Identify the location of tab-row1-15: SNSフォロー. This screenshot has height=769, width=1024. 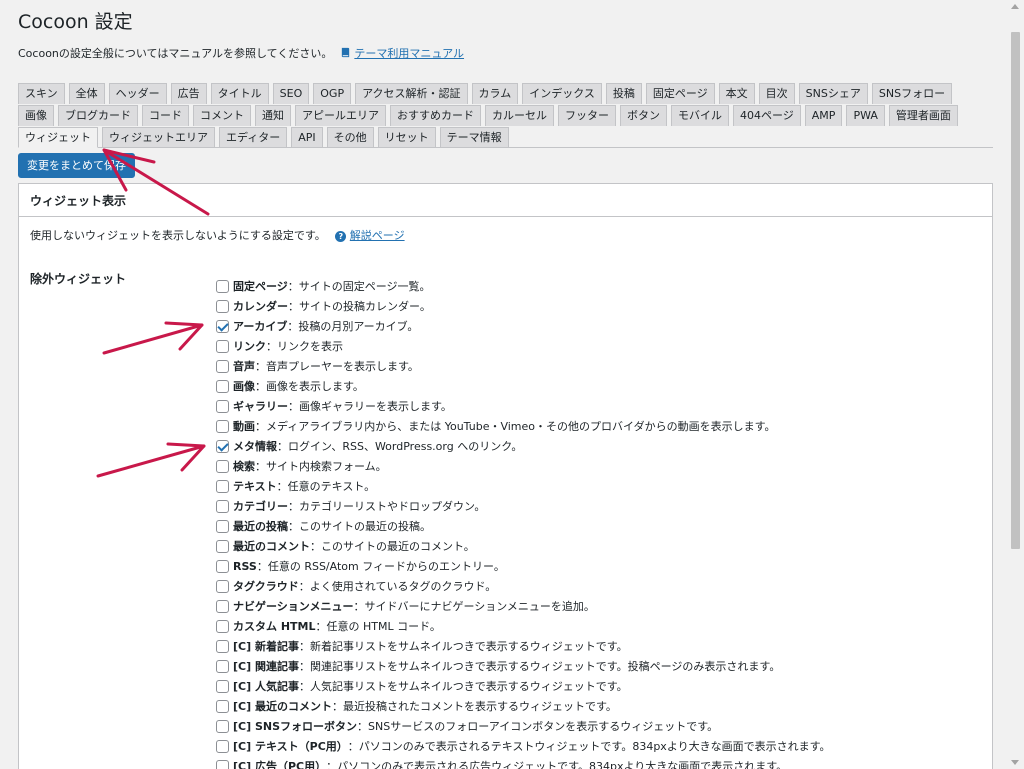
(912, 93).